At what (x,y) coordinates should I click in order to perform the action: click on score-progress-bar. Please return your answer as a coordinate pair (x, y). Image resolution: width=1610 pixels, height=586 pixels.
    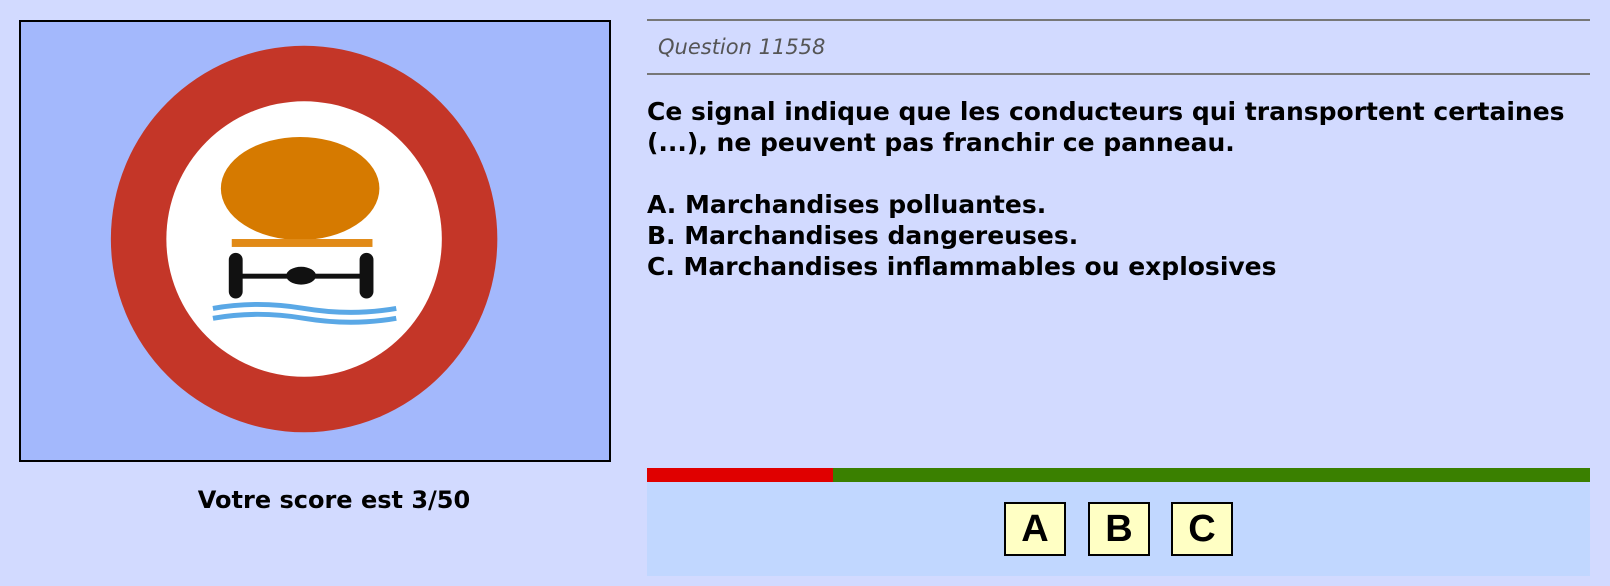
    Looking at the image, I should click on (1118, 475).